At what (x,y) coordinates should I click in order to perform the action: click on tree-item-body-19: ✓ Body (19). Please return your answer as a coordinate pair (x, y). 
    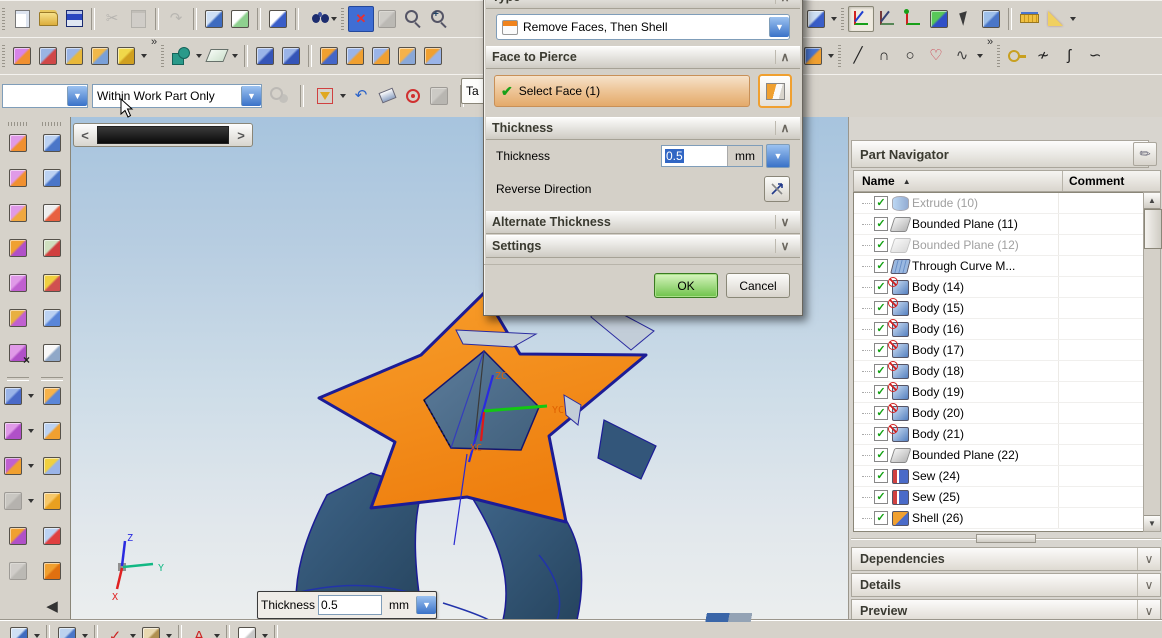
    Looking at the image, I should click on (999, 392).